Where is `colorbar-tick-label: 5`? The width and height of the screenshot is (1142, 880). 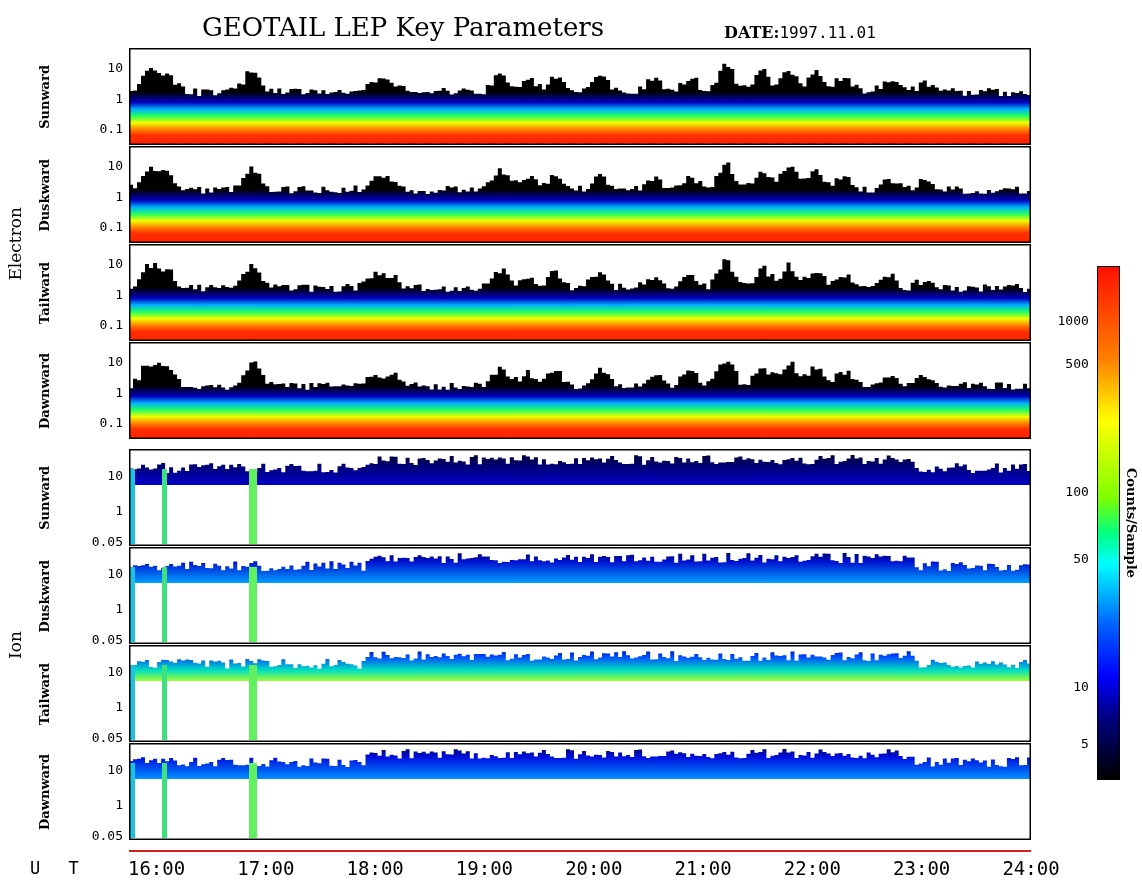 colorbar-tick-label: 5 is located at coordinates (1084, 744).